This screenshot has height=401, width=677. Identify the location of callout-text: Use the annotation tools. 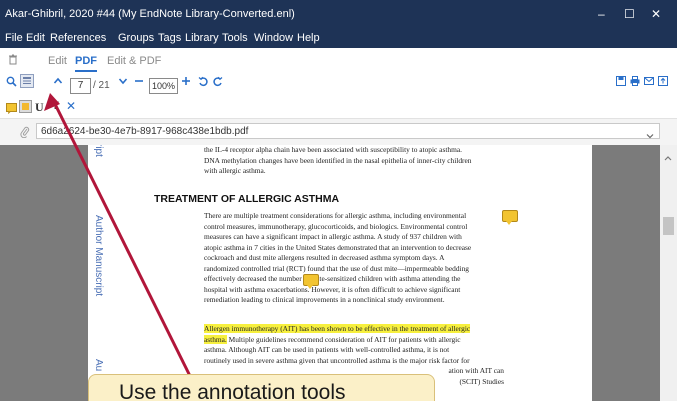
(232, 391).